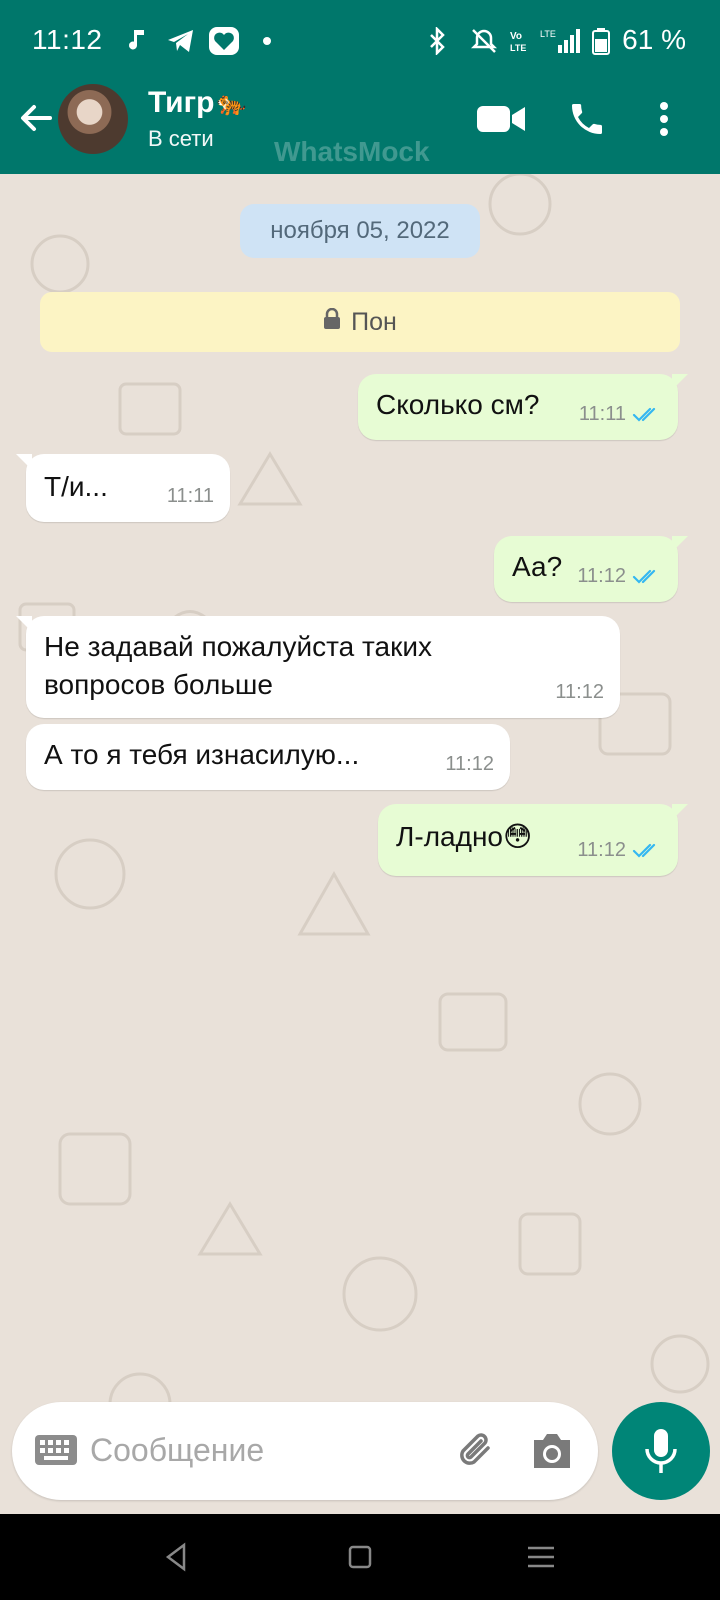 The image size is (720, 1600). Describe the element at coordinates (437, 41) in the screenshot. I see `bluetooth-icon` at that location.